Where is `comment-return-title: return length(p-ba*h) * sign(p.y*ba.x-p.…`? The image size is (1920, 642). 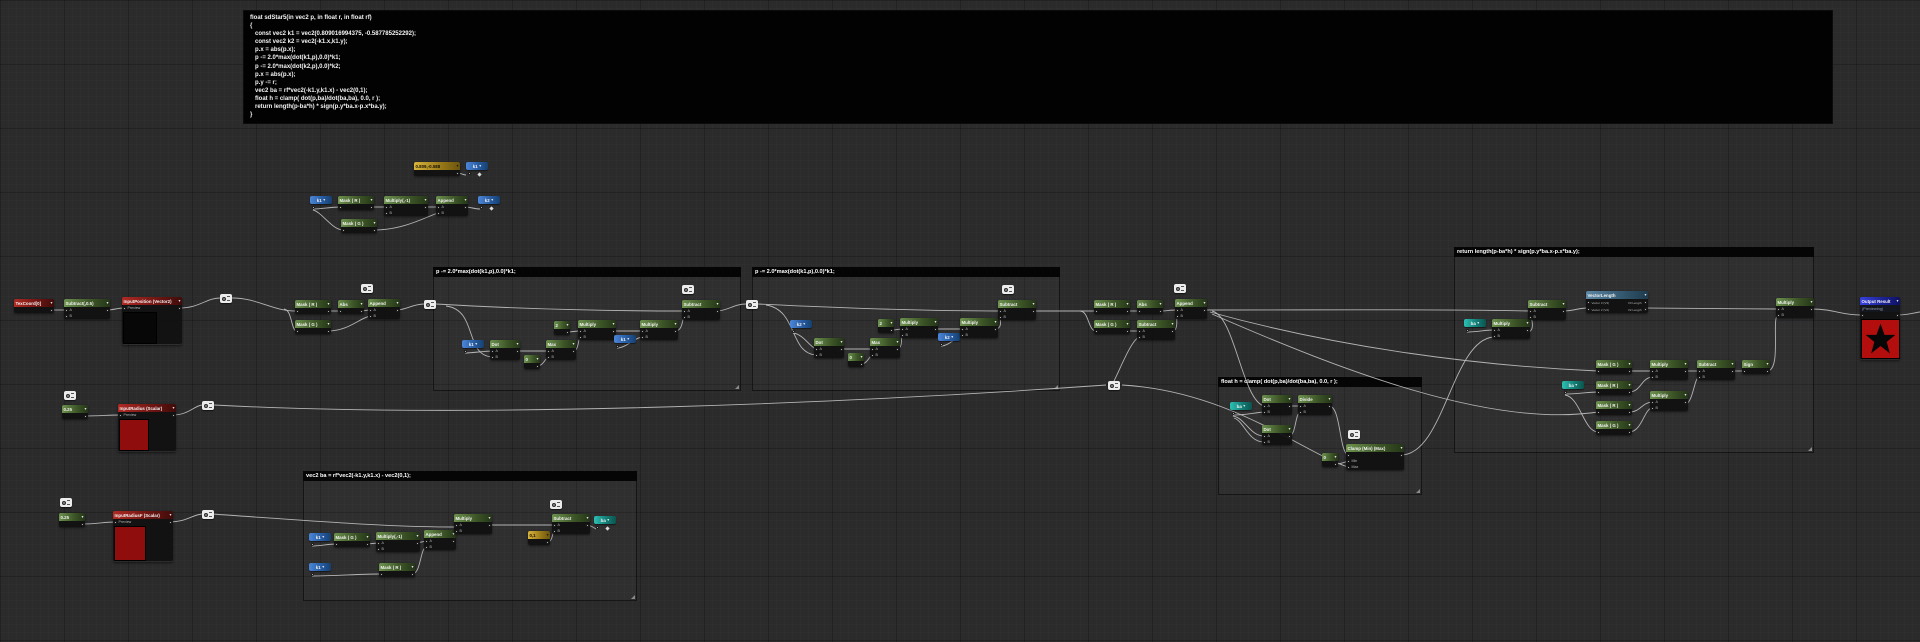 comment-return-title: return length(p-ba*h) * sign(p.y*ba.x-p.… is located at coordinates (1634, 252).